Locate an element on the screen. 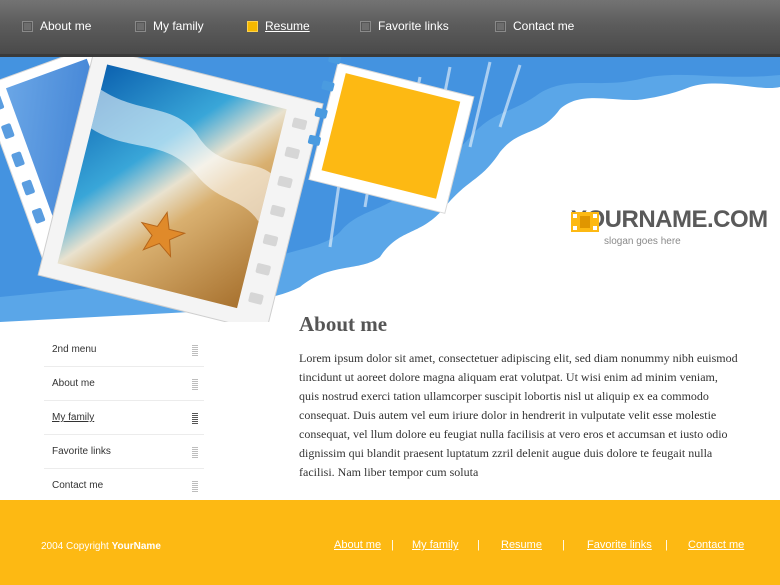 Image resolution: width=780 pixels, height=585 pixels. side-item-contact-me: Contact me is located at coordinates (124, 486).